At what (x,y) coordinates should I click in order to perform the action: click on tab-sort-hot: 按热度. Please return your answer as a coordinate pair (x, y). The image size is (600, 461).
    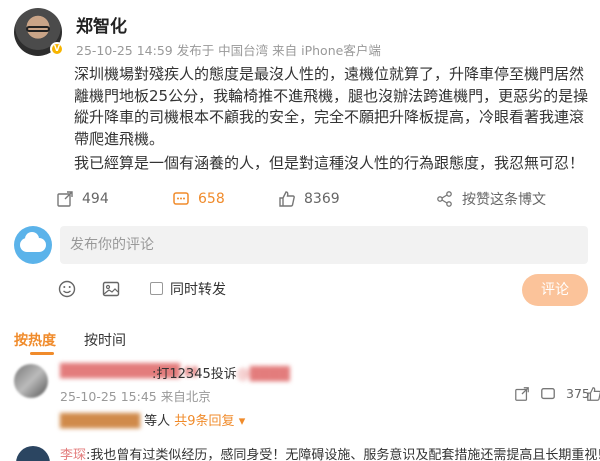
    Looking at the image, I should click on (35, 340).